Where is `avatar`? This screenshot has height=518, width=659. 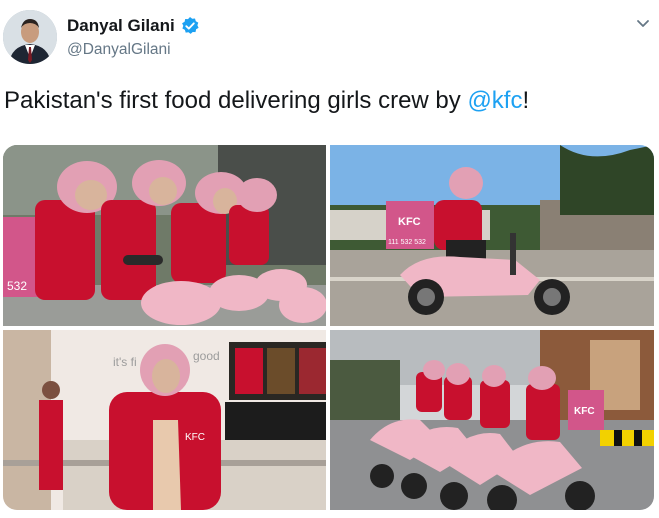
avatar is located at coordinates (30, 37).